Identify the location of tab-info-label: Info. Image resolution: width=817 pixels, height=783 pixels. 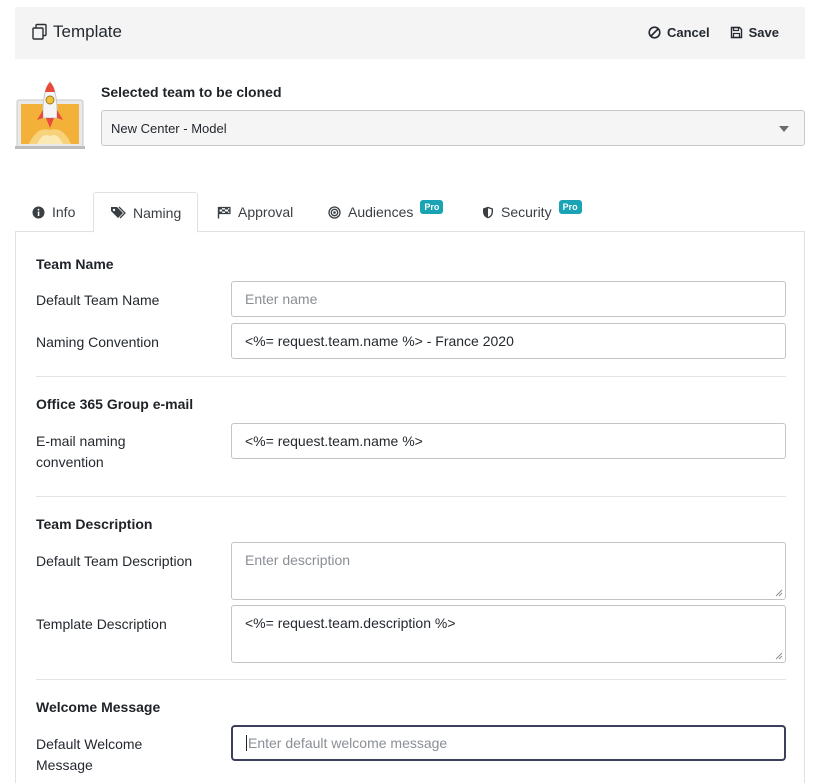
(64, 212).